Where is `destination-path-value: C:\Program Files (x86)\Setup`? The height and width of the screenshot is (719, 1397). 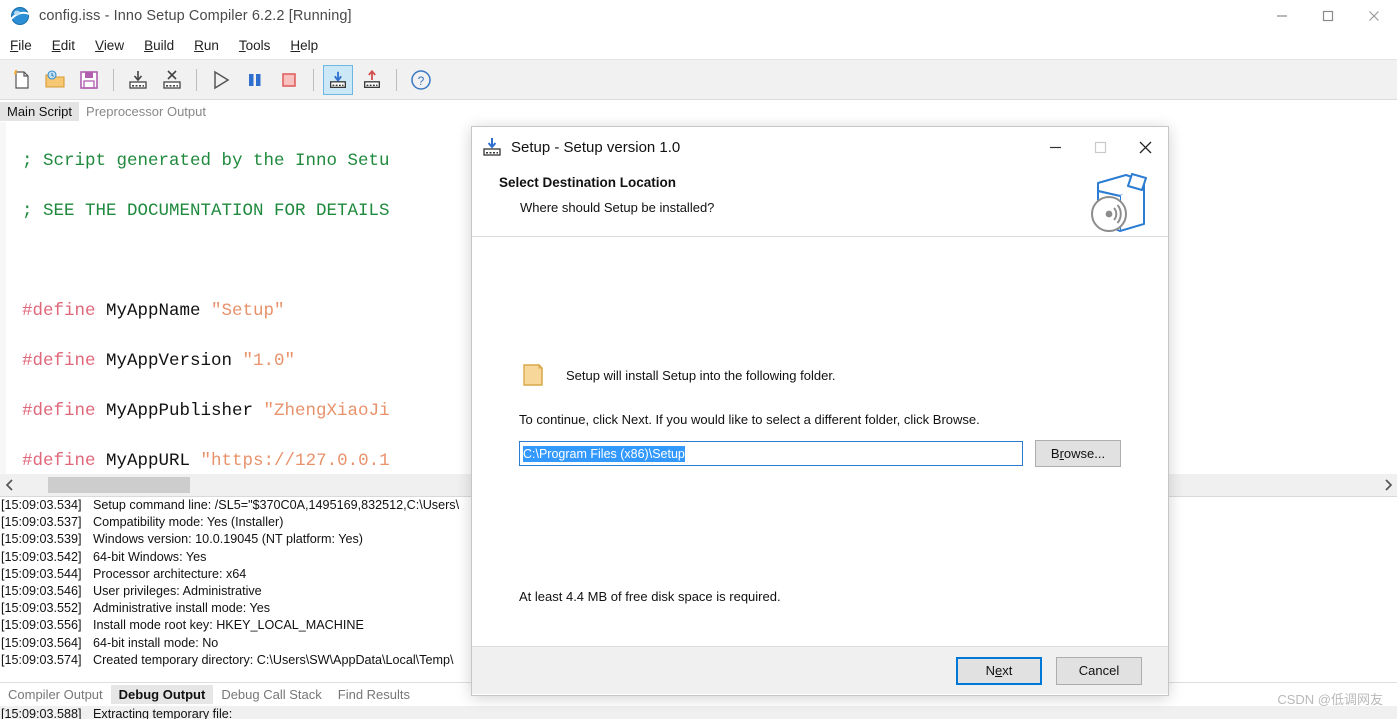
destination-path-value: C:\Program Files (x86)\Setup is located at coordinates (604, 453).